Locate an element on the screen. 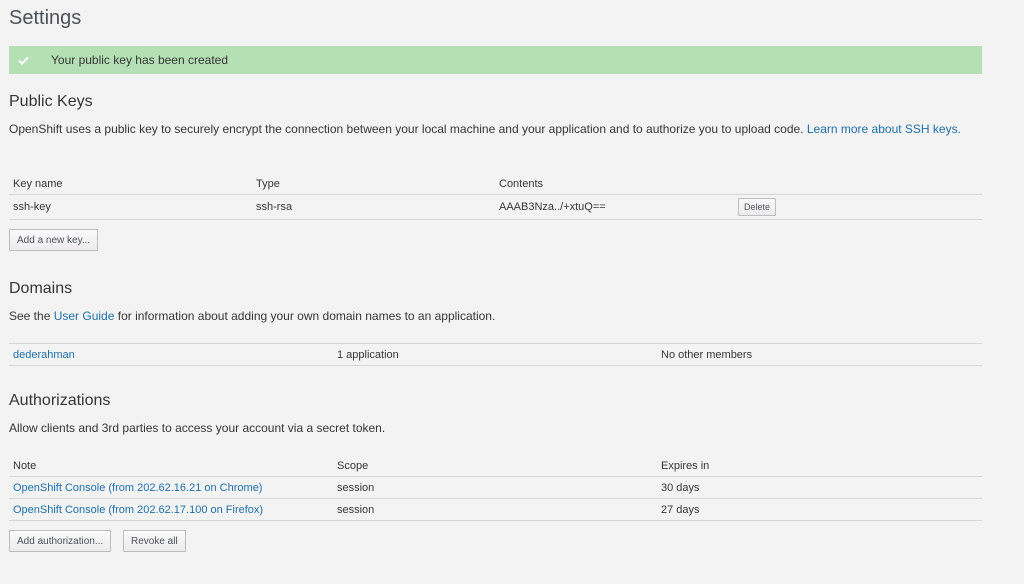 This screenshot has width=1024, height=584. domains-description-prefix: See the is located at coordinates (31, 316).